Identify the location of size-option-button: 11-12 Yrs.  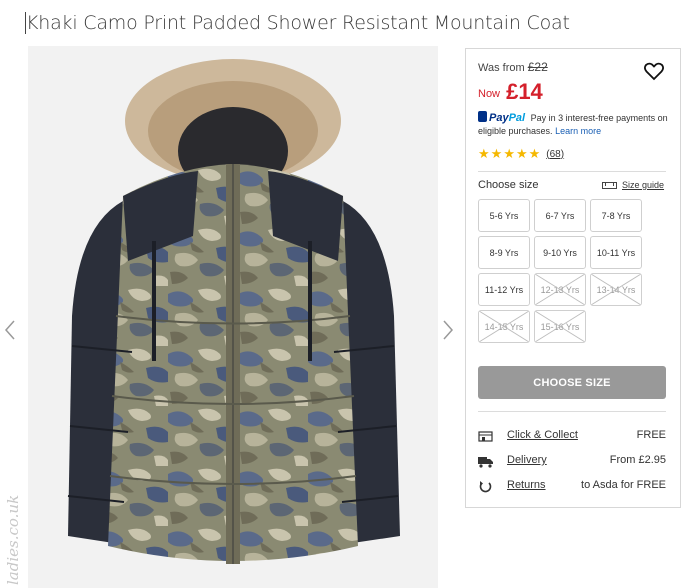
(504, 289).